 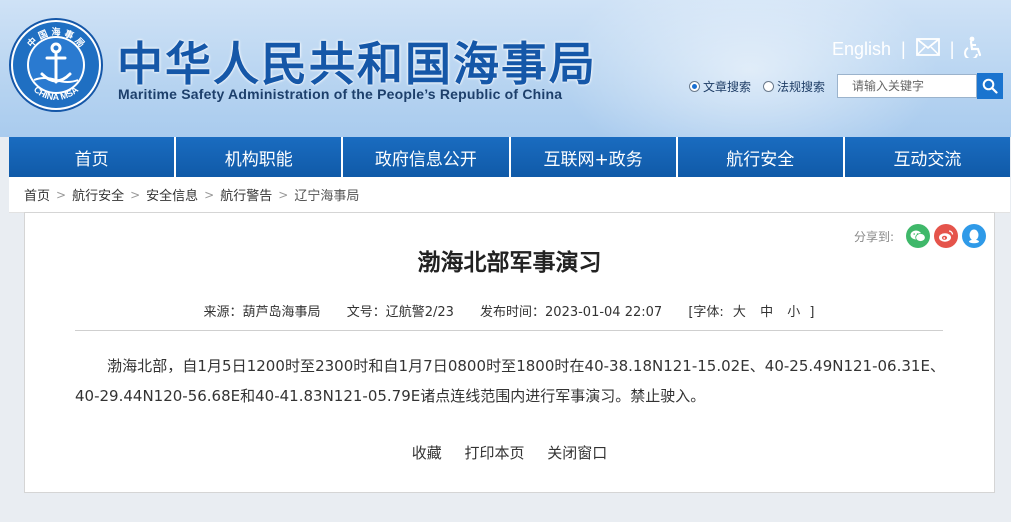 What do you see at coordinates (769, 86) in the screenshot?
I see `radio-unselected-icon` at bounding box center [769, 86].